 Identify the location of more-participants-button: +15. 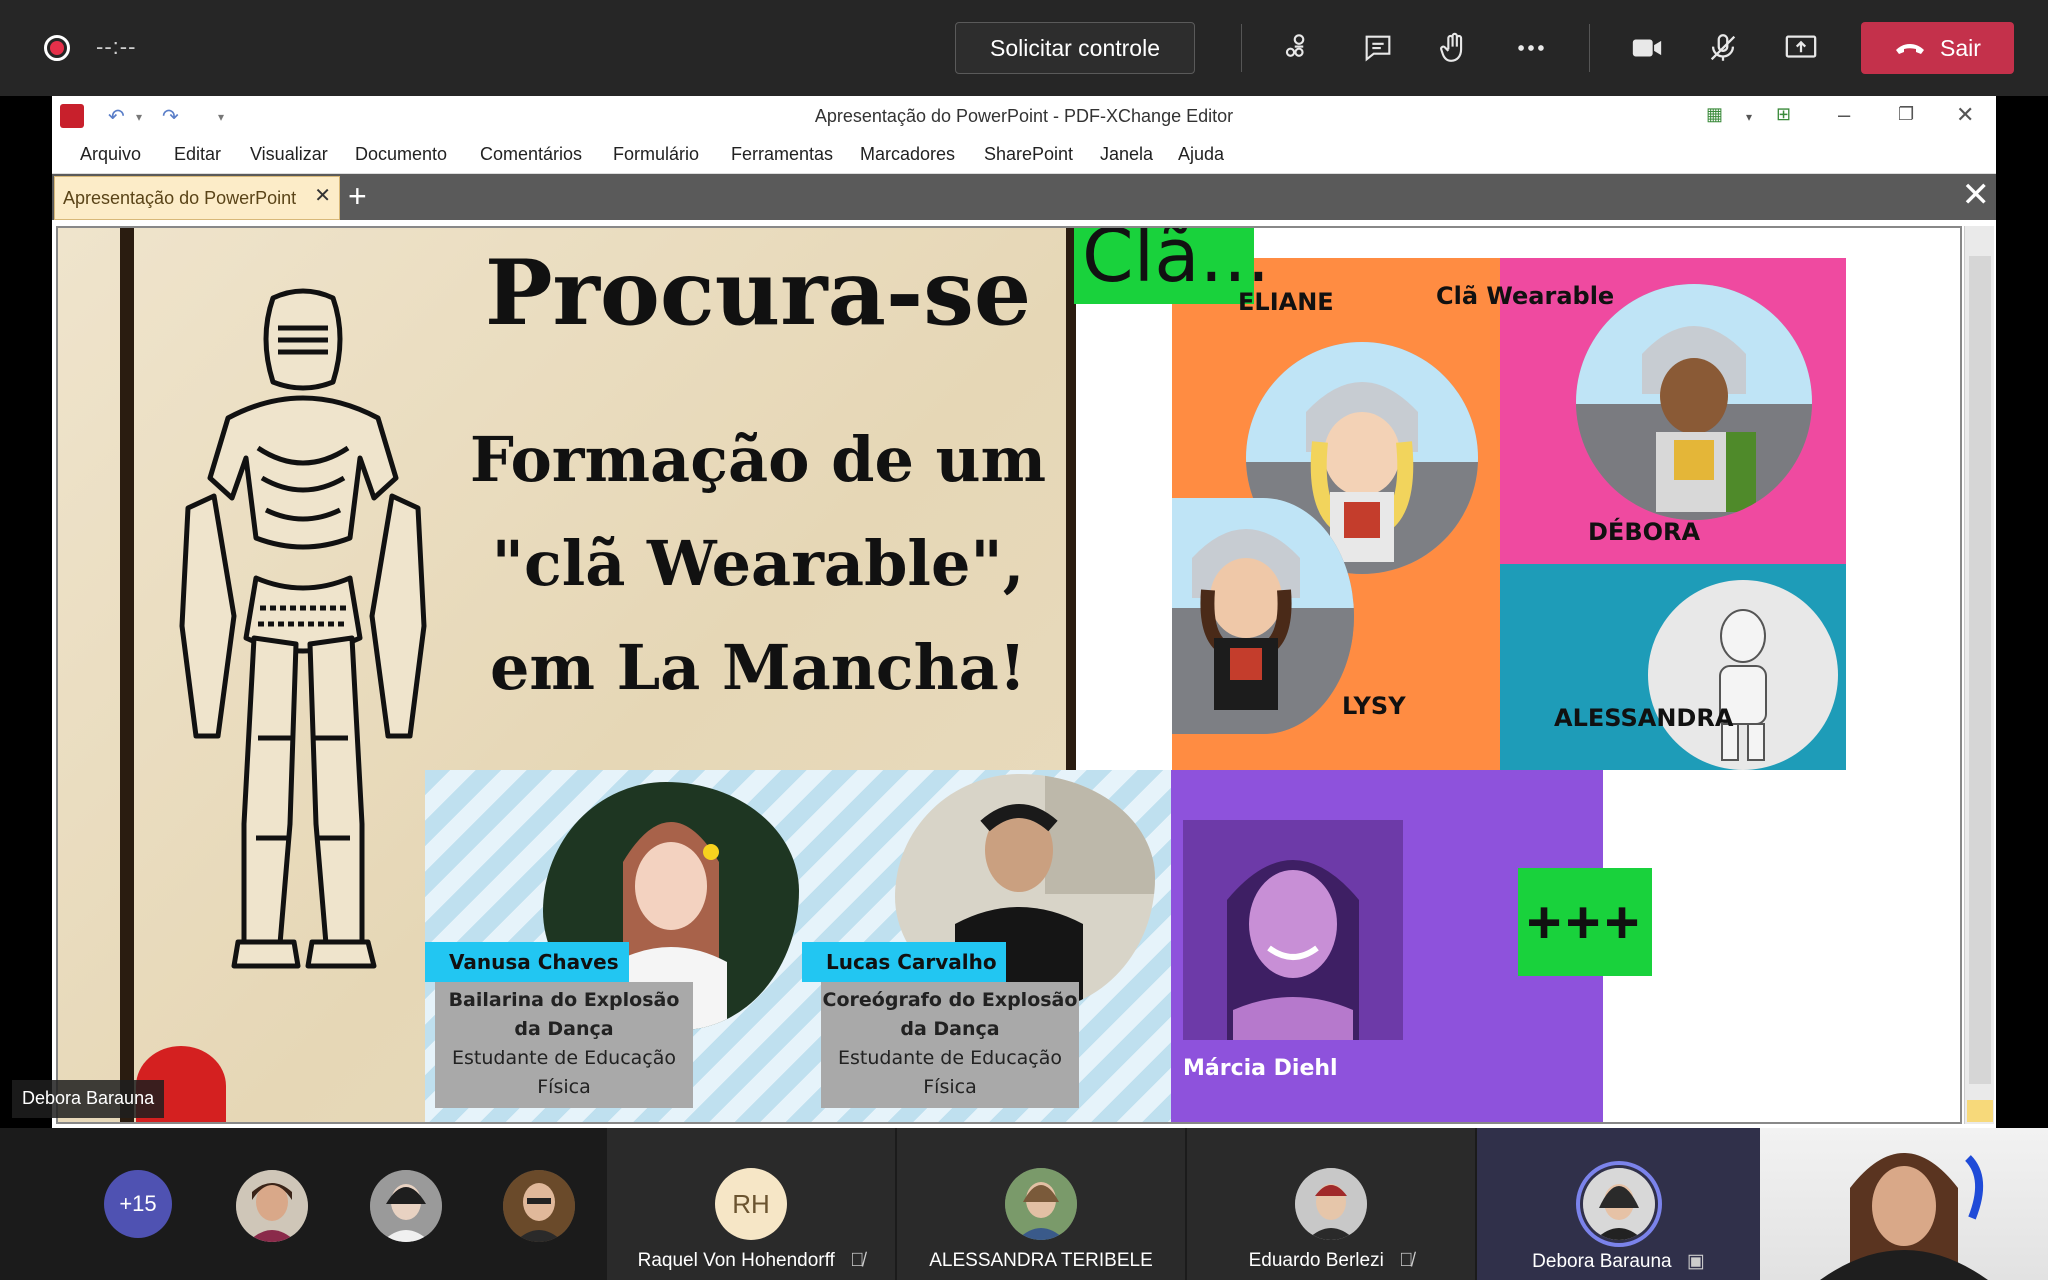
(138, 1204).